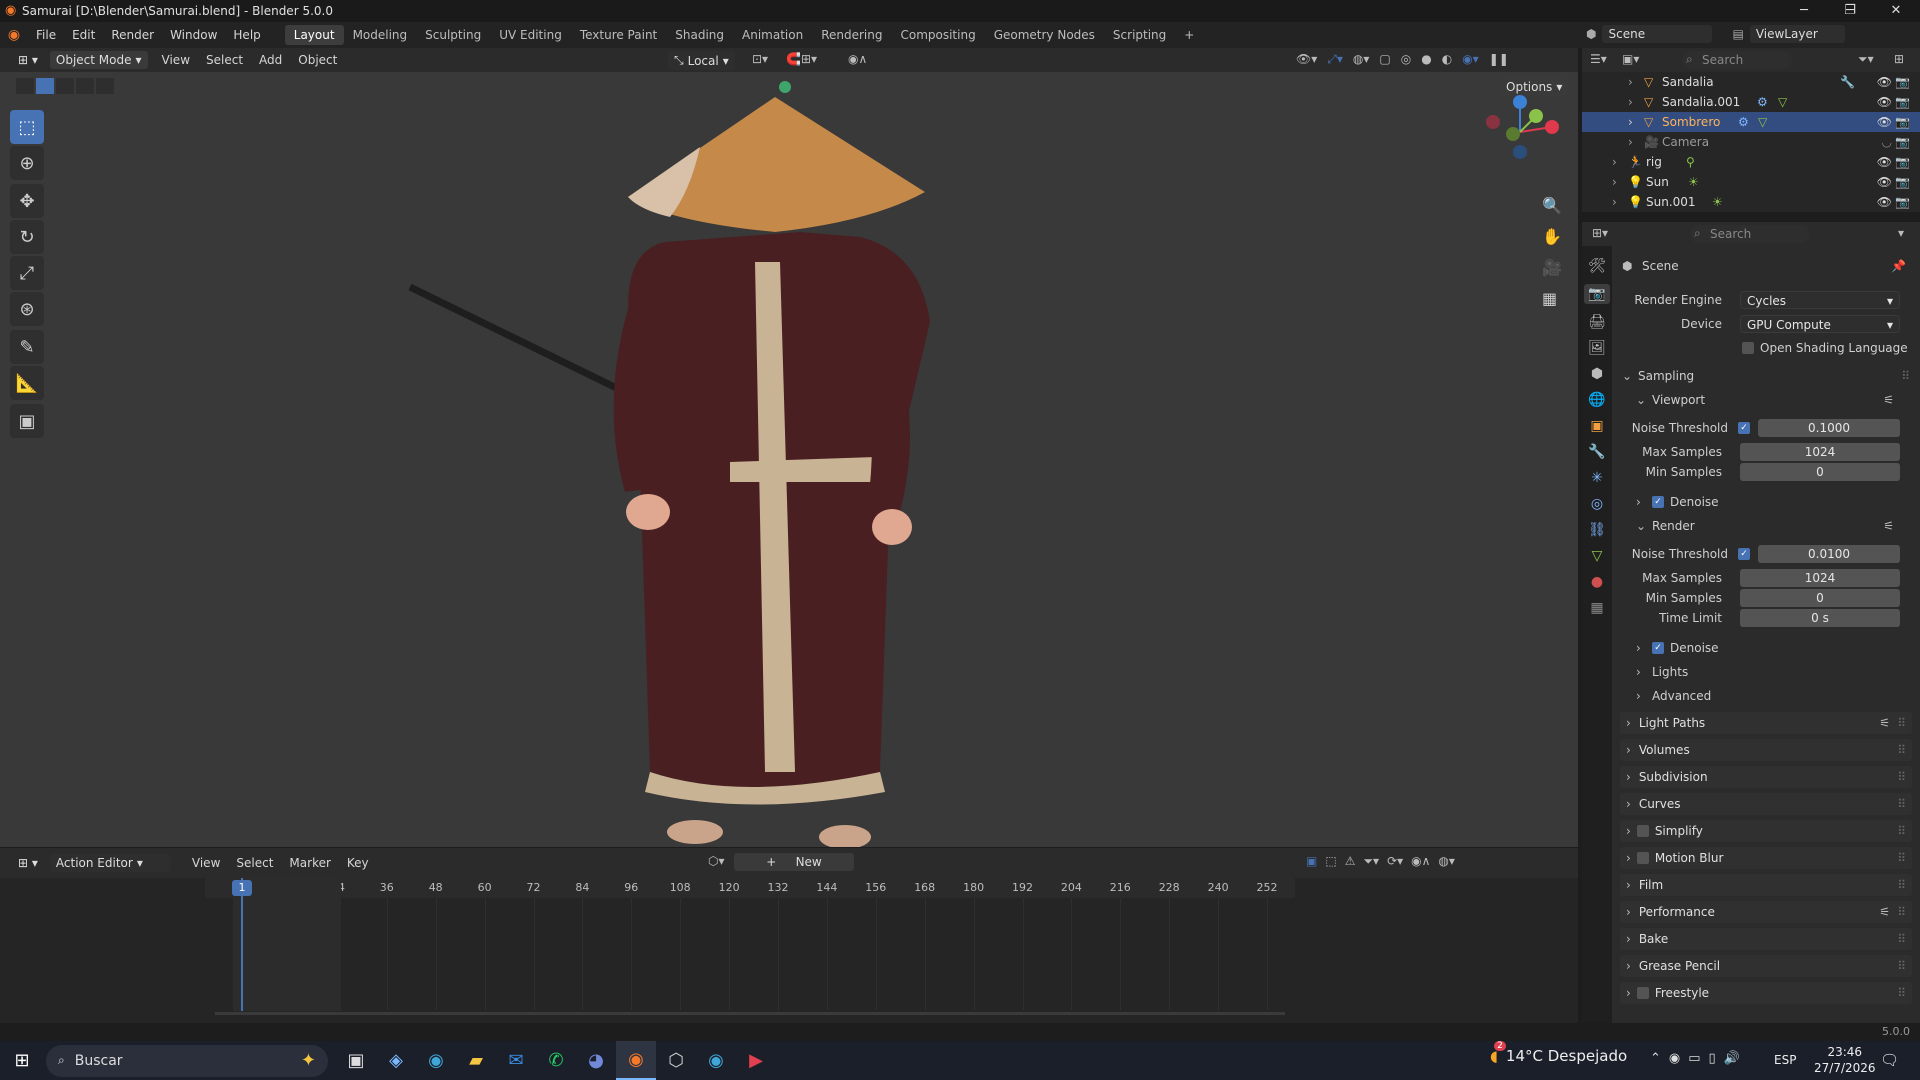 Image resolution: width=1920 pixels, height=1080 pixels. Describe the element at coordinates (65, 86) in the screenshot. I see `select-mode-buttons` at that location.